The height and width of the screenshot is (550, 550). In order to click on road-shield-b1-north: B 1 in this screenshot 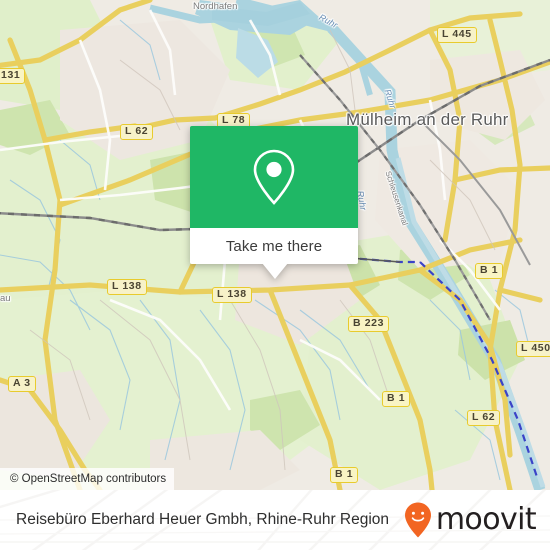, I will do `click(489, 271)`.